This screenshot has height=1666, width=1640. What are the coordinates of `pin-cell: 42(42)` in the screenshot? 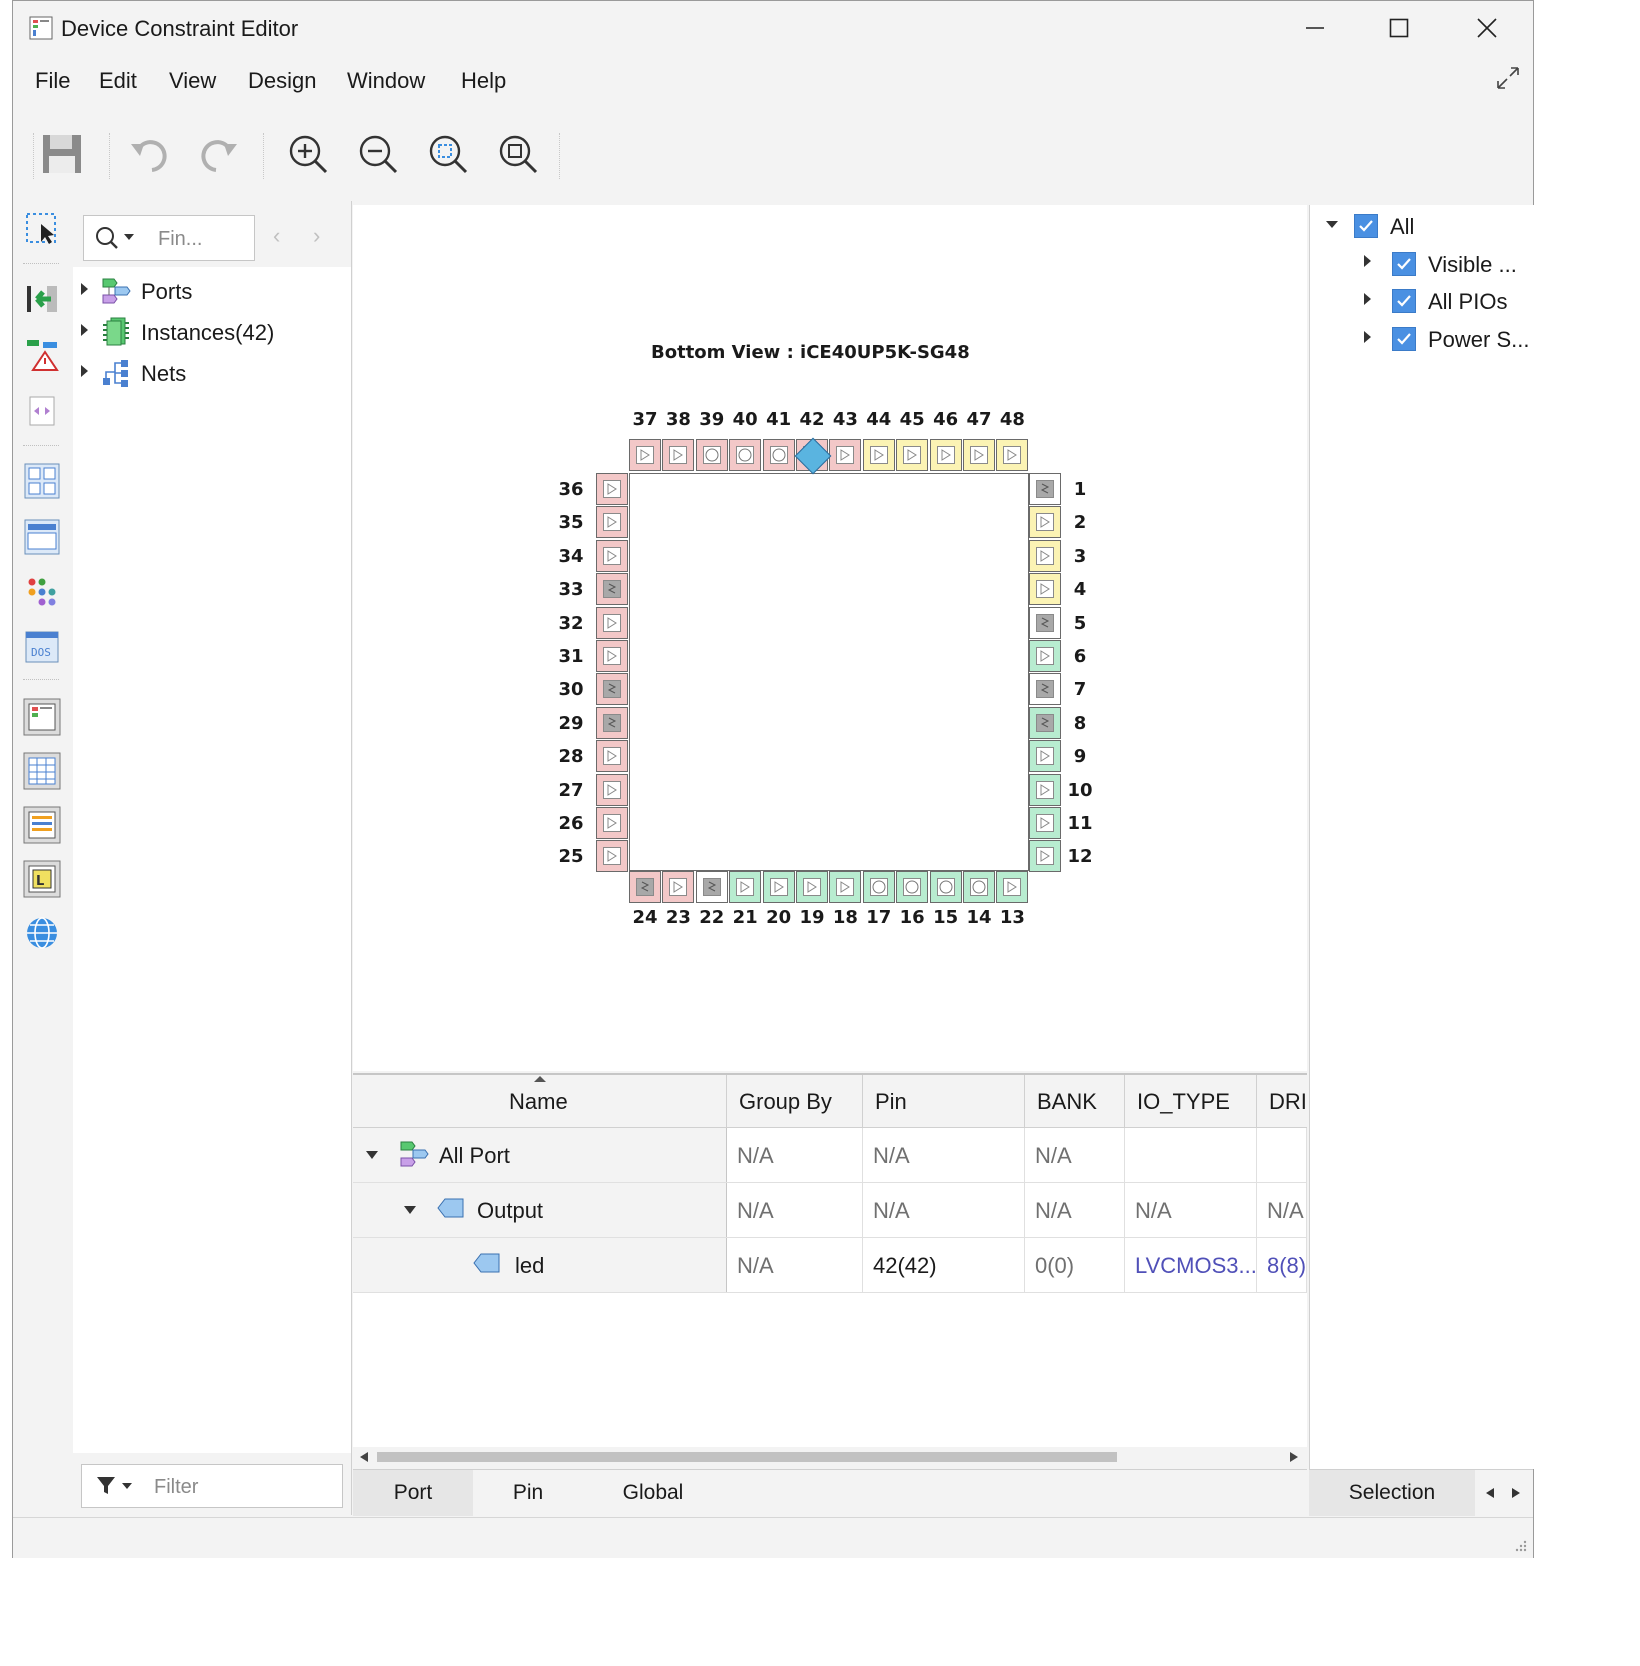 It's located at (944, 1265).